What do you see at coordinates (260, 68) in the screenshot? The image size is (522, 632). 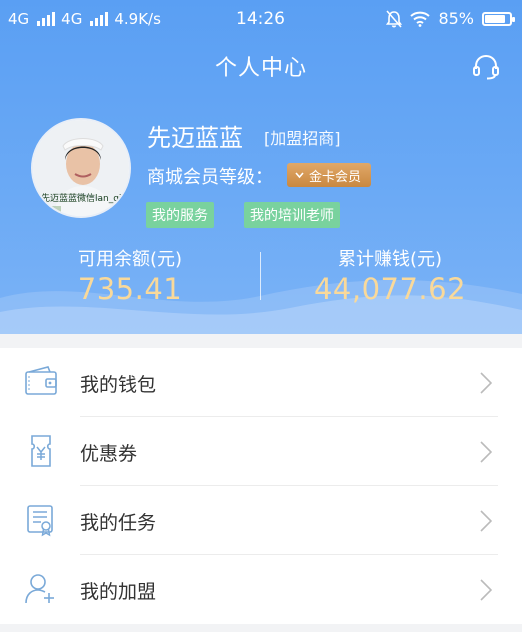 I see `page-title: 个人中心` at bounding box center [260, 68].